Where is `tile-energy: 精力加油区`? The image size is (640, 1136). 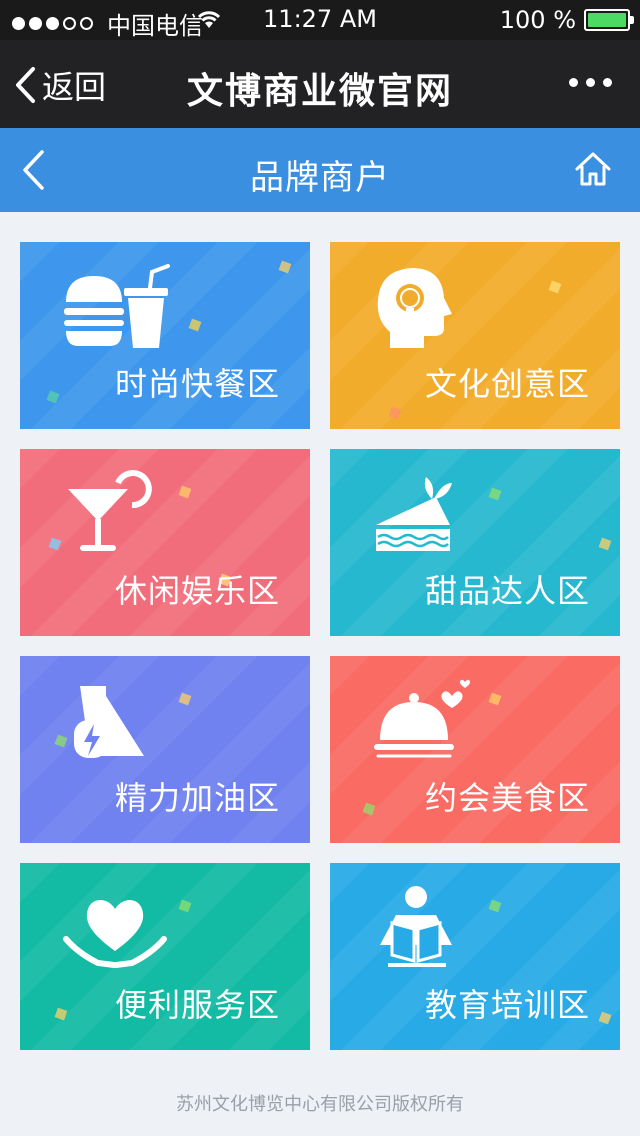 tile-energy: 精力加油区 is located at coordinates (165, 749).